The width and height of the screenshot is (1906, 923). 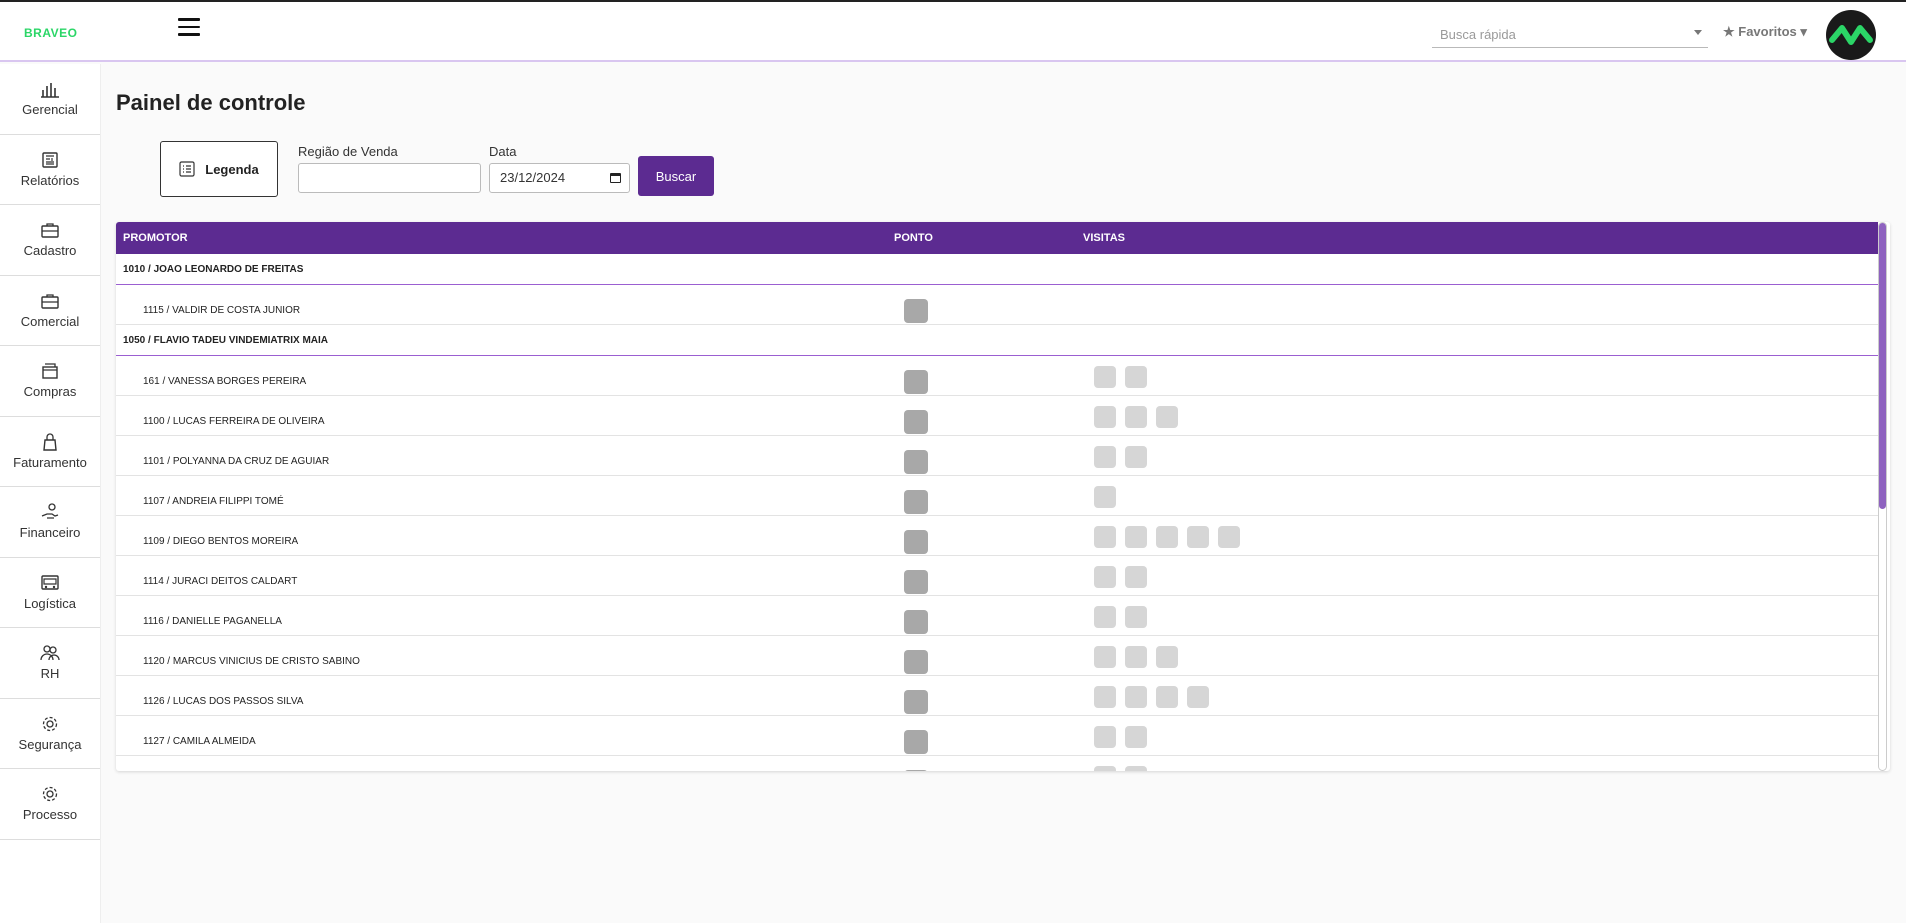 What do you see at coordinates (997, 576) in the screenshot?
I see `table-row: 1114 / JURACI DEITOS CALDART` at bounding box center [997, 576].